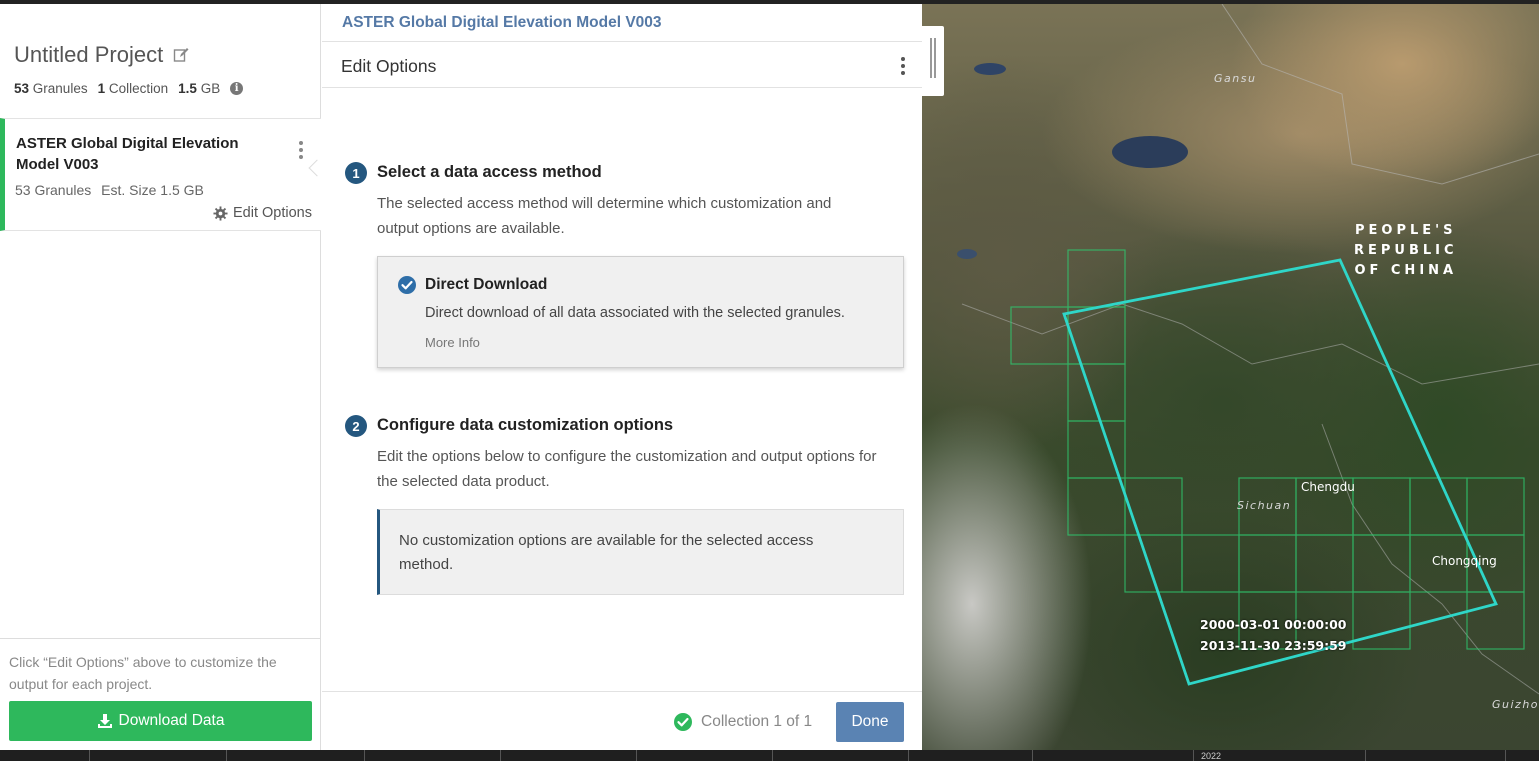 The image size is (1539, 761). I want to click on collection-status: Collection 1 of 1, so click(743, 722).